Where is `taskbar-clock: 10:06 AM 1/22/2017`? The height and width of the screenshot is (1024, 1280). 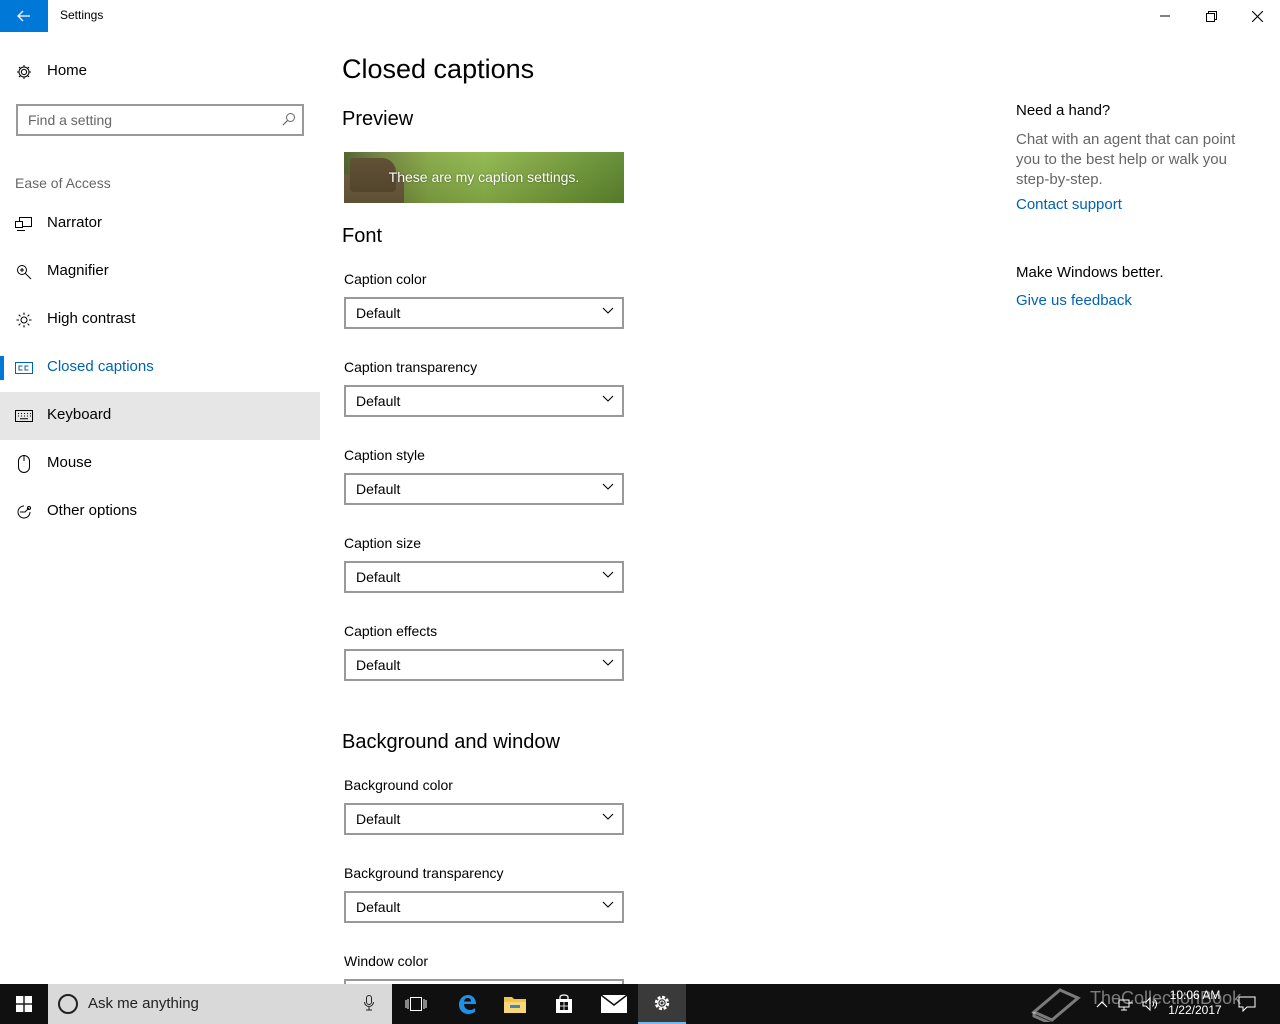 taskbar-clock: 10:06 AM 1/22/2017 is located at coordinates (1195, 1003).